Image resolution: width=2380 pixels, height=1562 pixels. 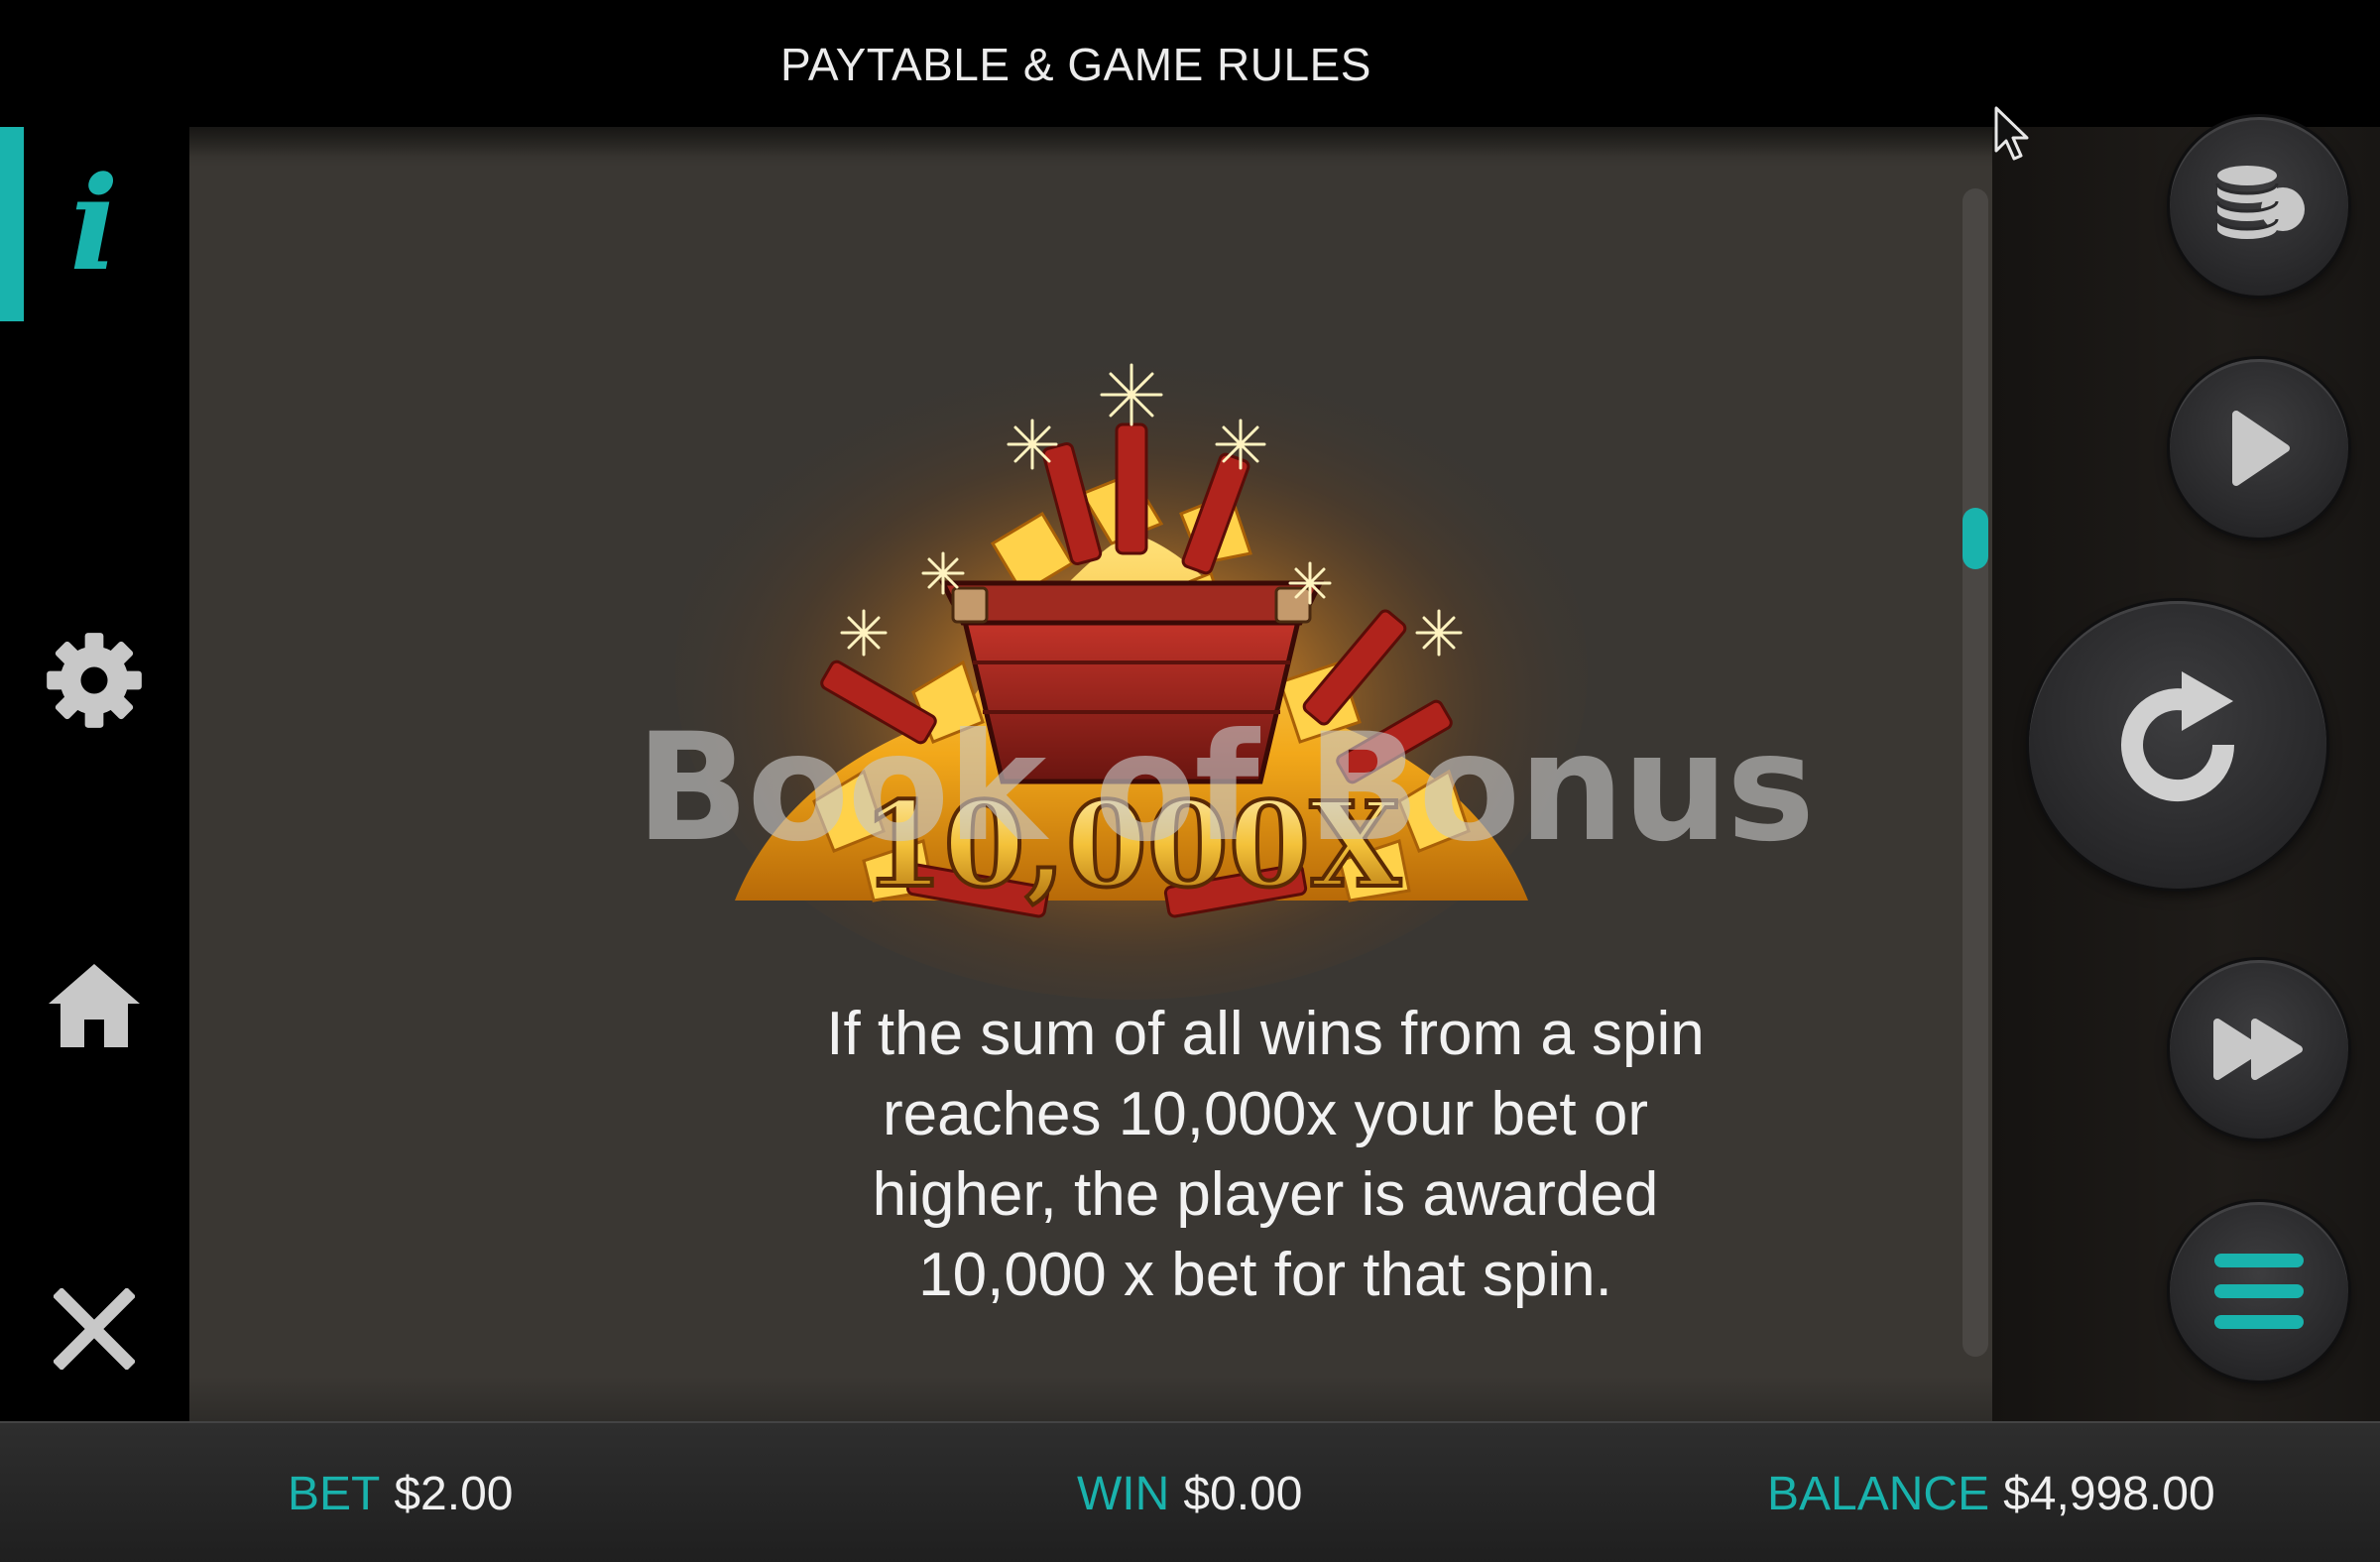 What do you see at coordinates (1225, 788) in the screenshot?
I see `game-watermark: Book of Bonus` at bounding box center [1225, 788].